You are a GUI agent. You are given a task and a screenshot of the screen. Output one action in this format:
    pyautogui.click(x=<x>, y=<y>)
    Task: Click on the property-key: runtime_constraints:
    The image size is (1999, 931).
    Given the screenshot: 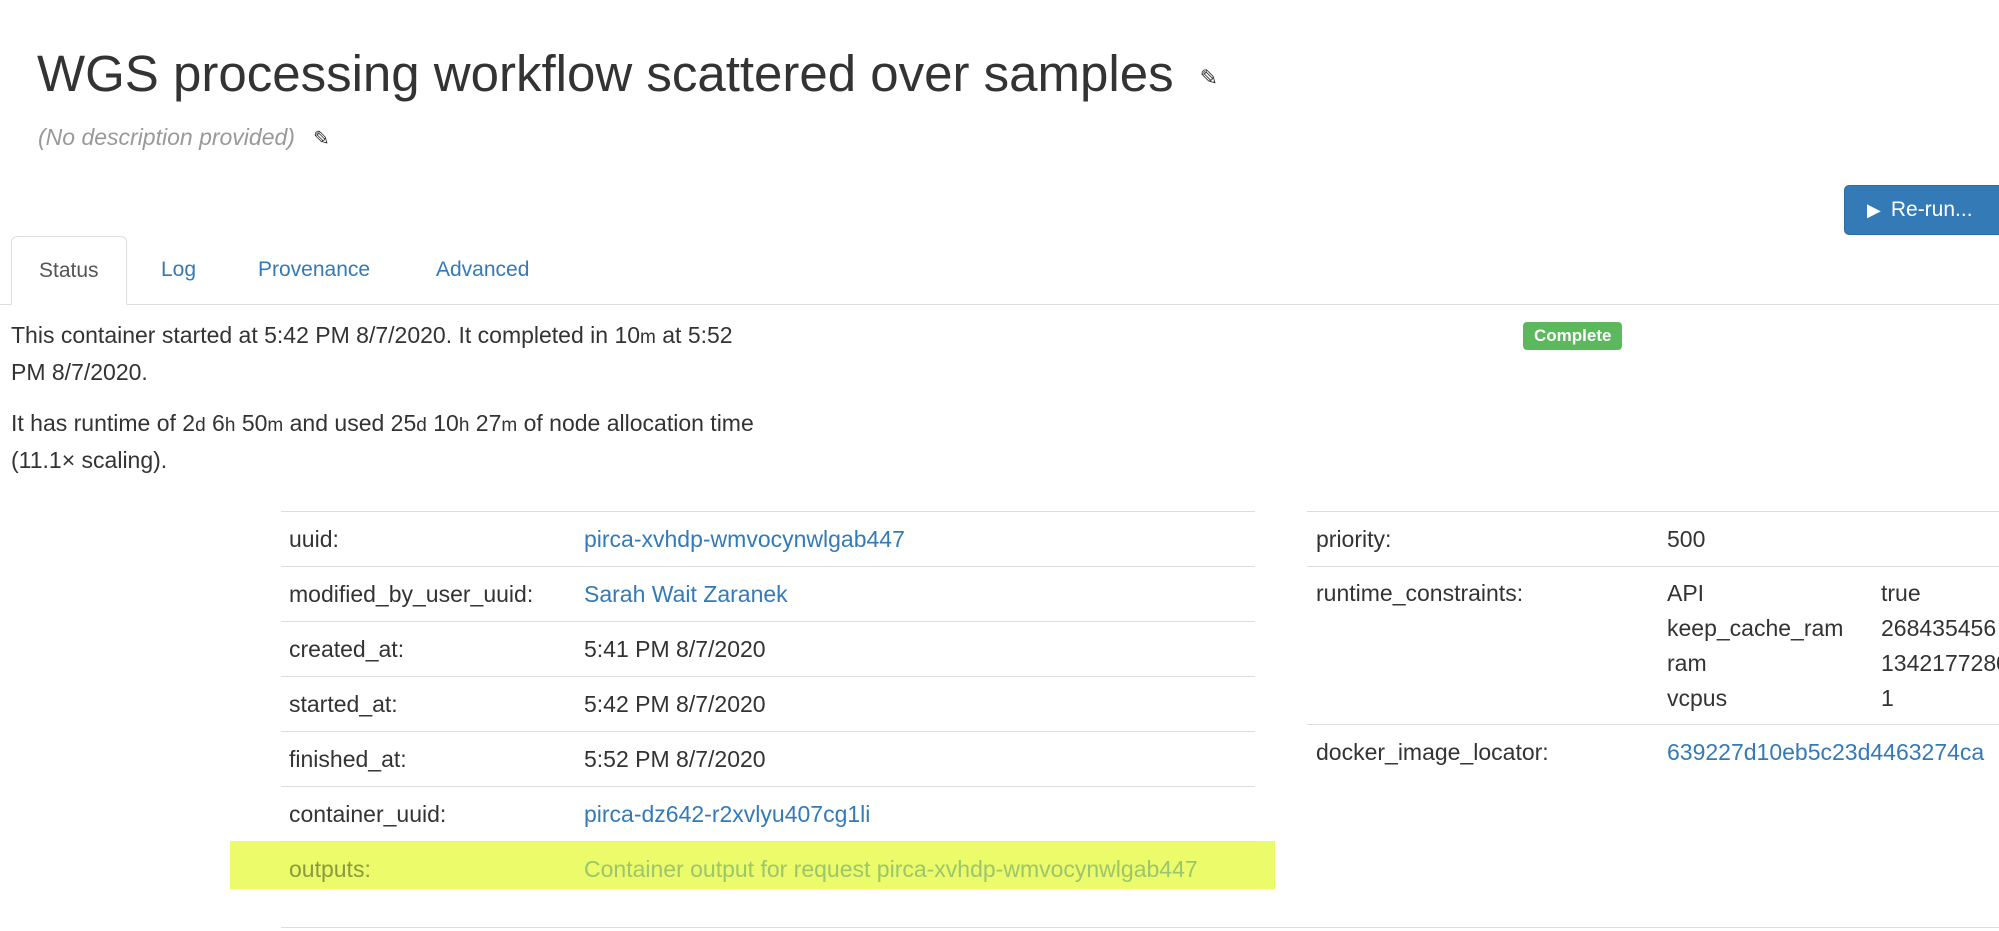 What is the action you would take?
    pyautogui.click(x=1420, y=593)
    